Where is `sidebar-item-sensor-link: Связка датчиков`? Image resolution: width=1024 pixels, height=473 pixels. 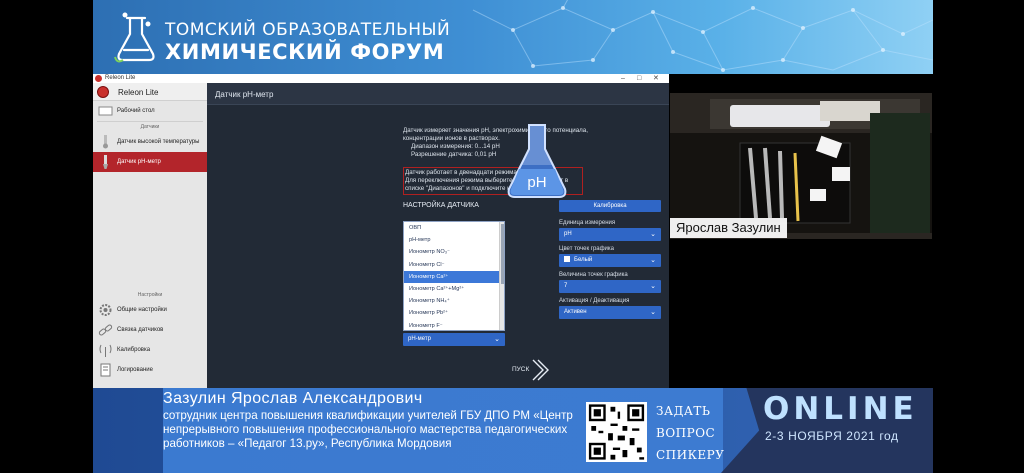 sidebar-item-sensor-link: Связка датчиков is located at coordinates (150, 330).